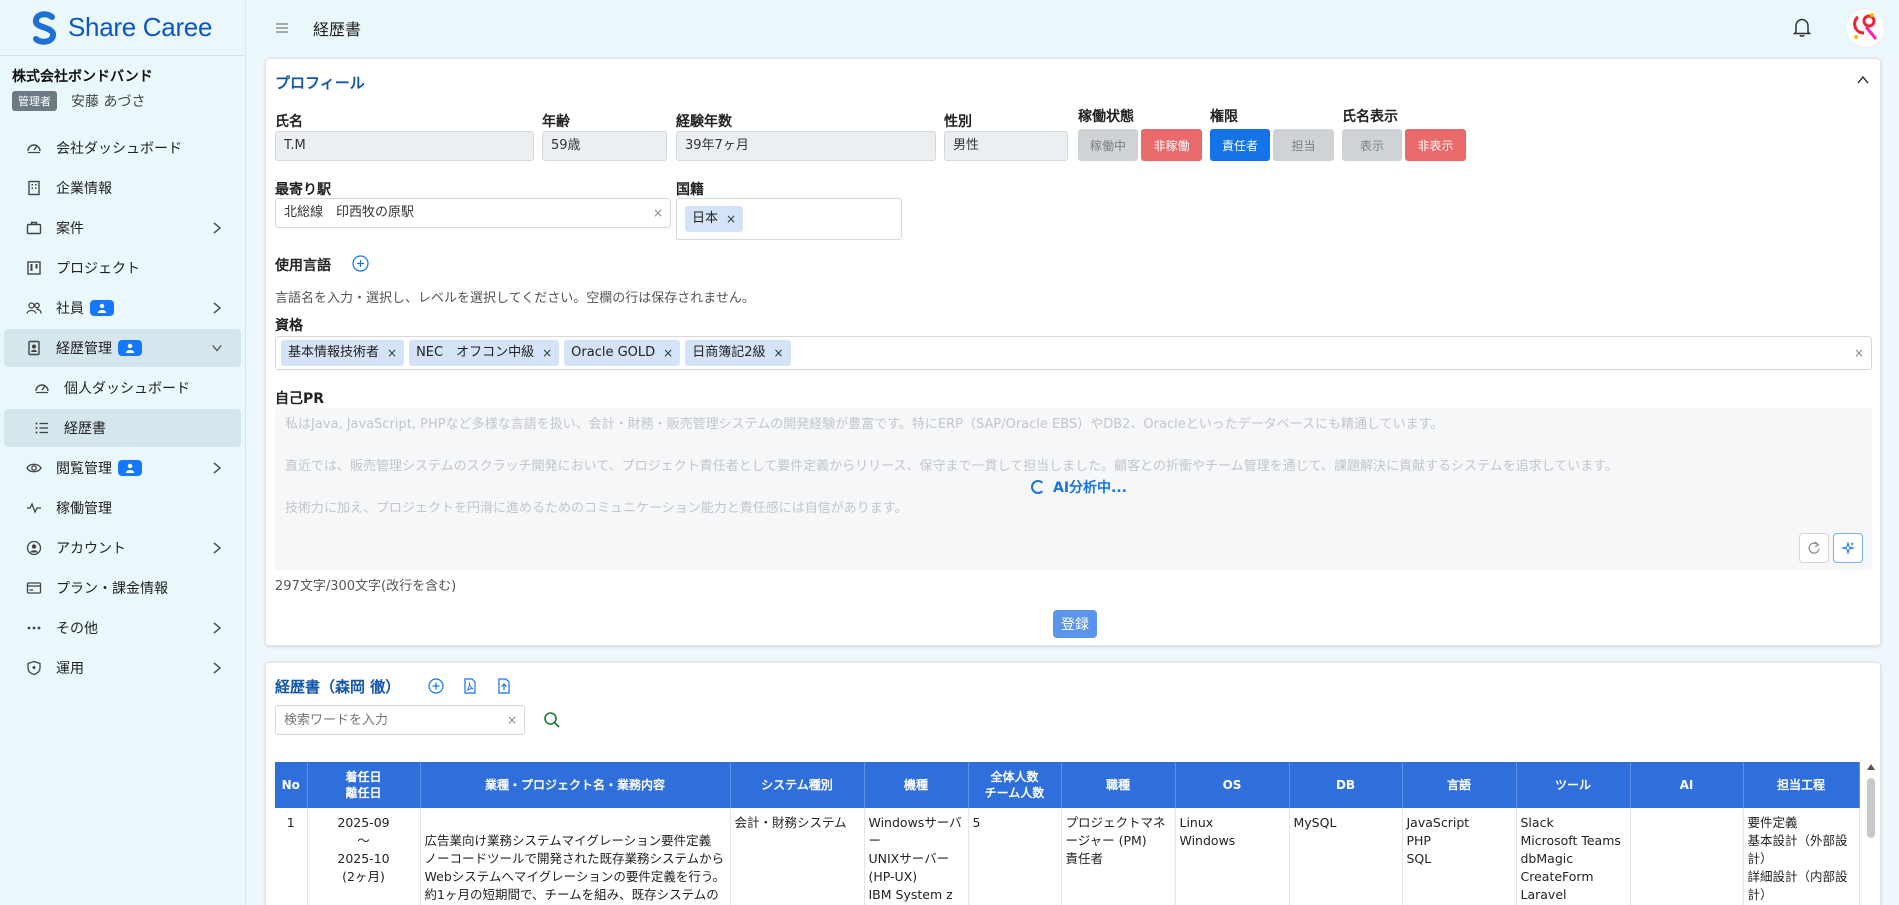 The height and width of the screenshot is (905, 1899). Describe the element at coordinates (729, 352) in the screenshot. I see `chip-label: 日商簿記2級` at that location.